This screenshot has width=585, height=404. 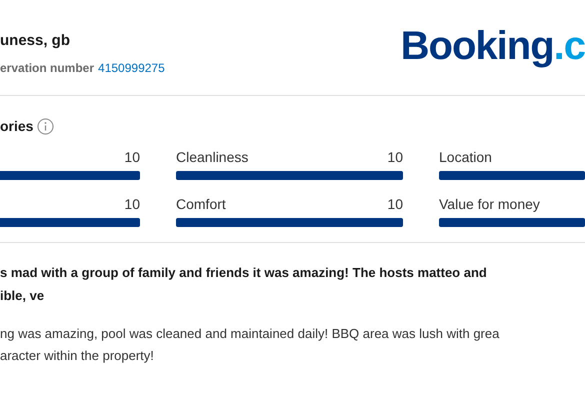 I want to click on reservation-label: ervation number, so click(x=47, y=68).